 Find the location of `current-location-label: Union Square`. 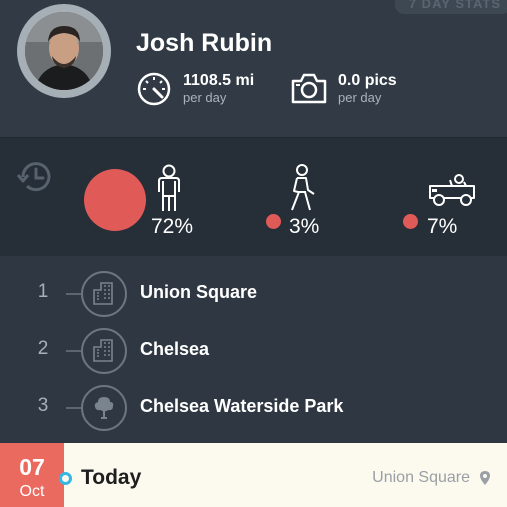

current-location-label: Union Square is located at coordinates (421, 477).